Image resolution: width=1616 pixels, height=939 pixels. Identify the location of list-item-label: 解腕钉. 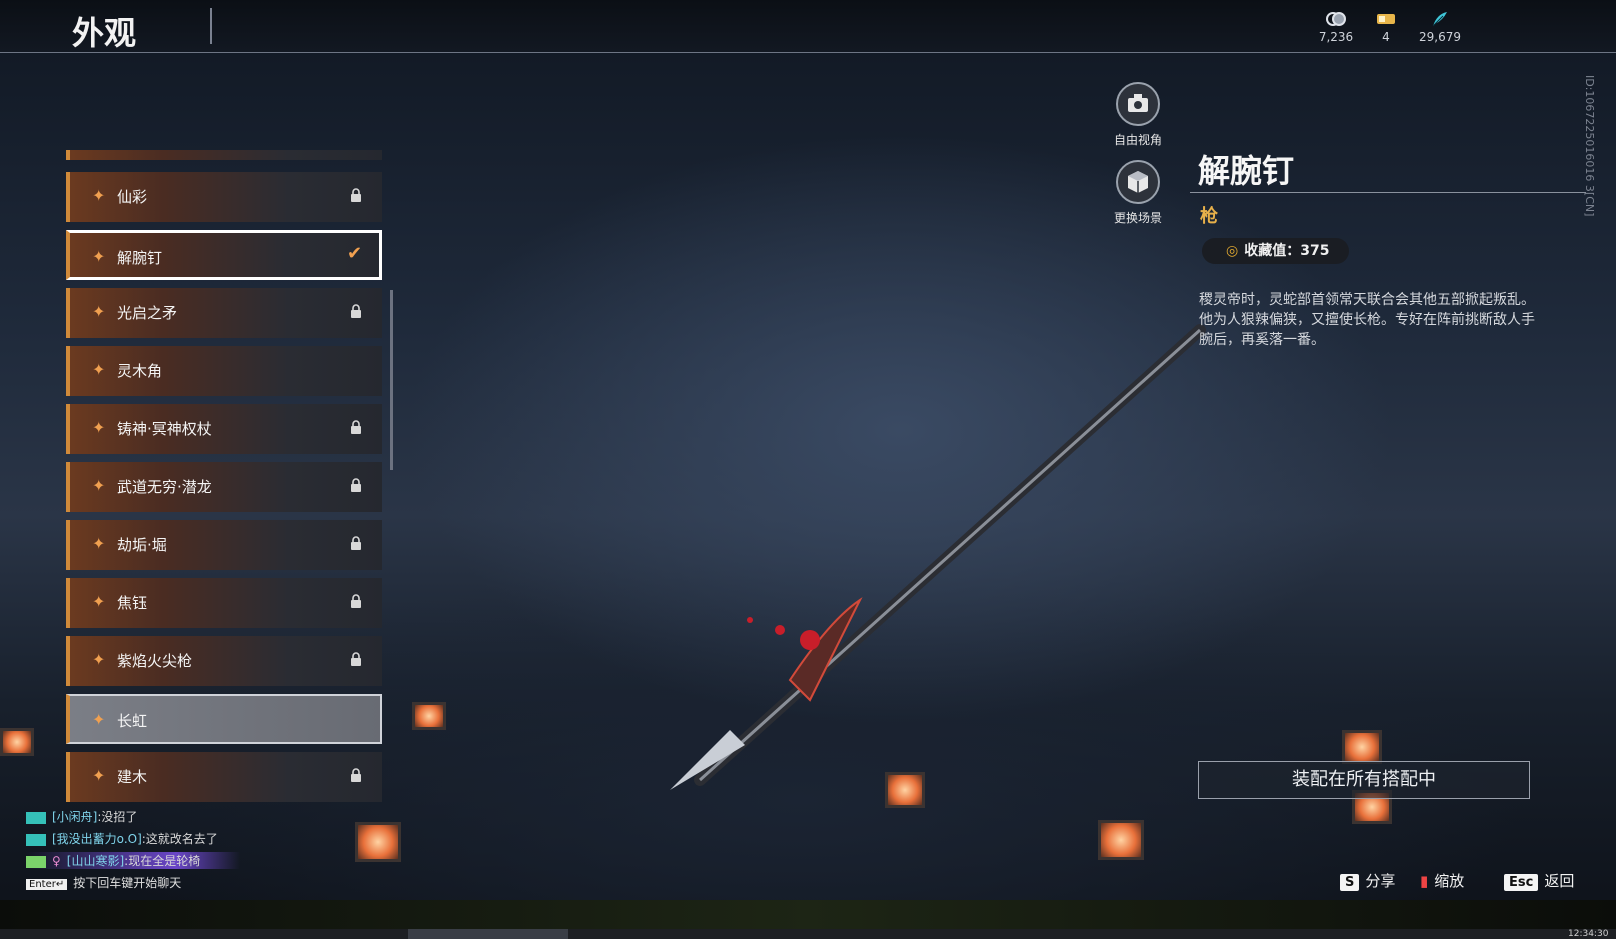
(140, 258).